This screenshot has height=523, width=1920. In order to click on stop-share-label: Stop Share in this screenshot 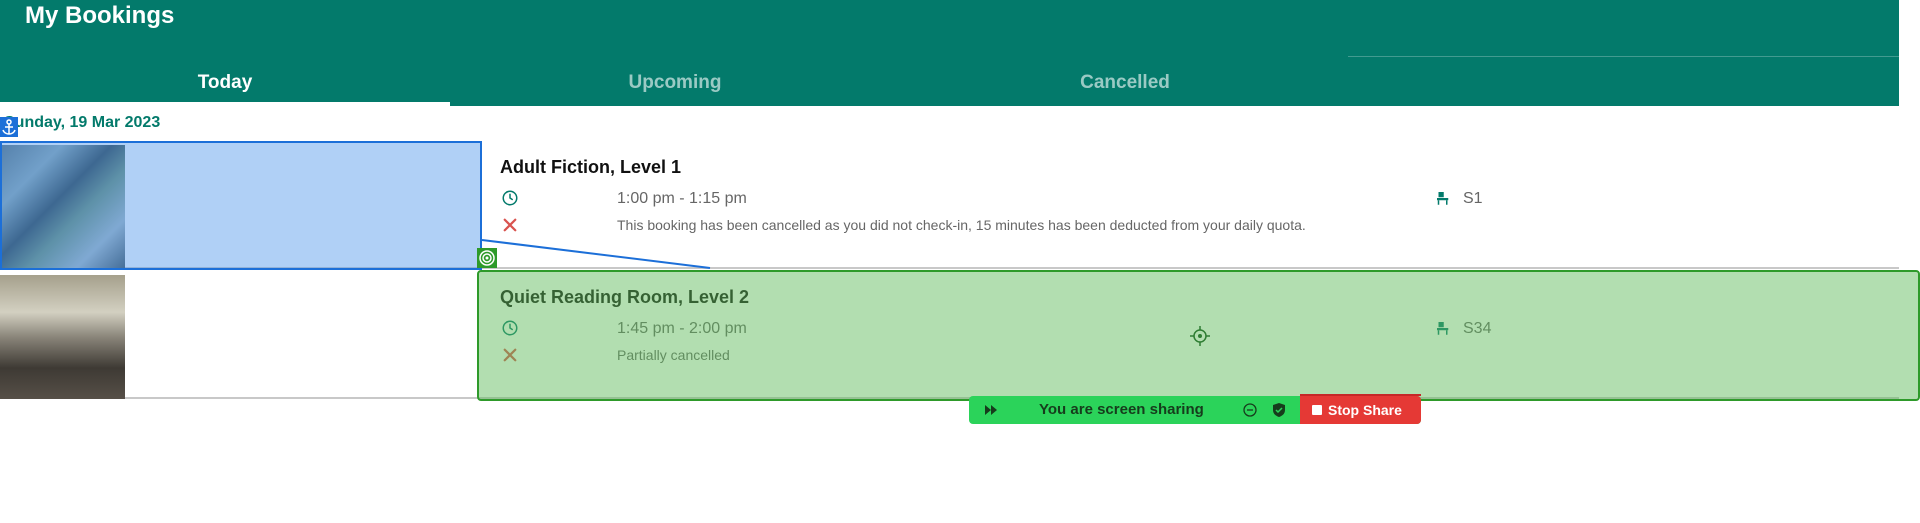, I will do `click(1365, 410)`.